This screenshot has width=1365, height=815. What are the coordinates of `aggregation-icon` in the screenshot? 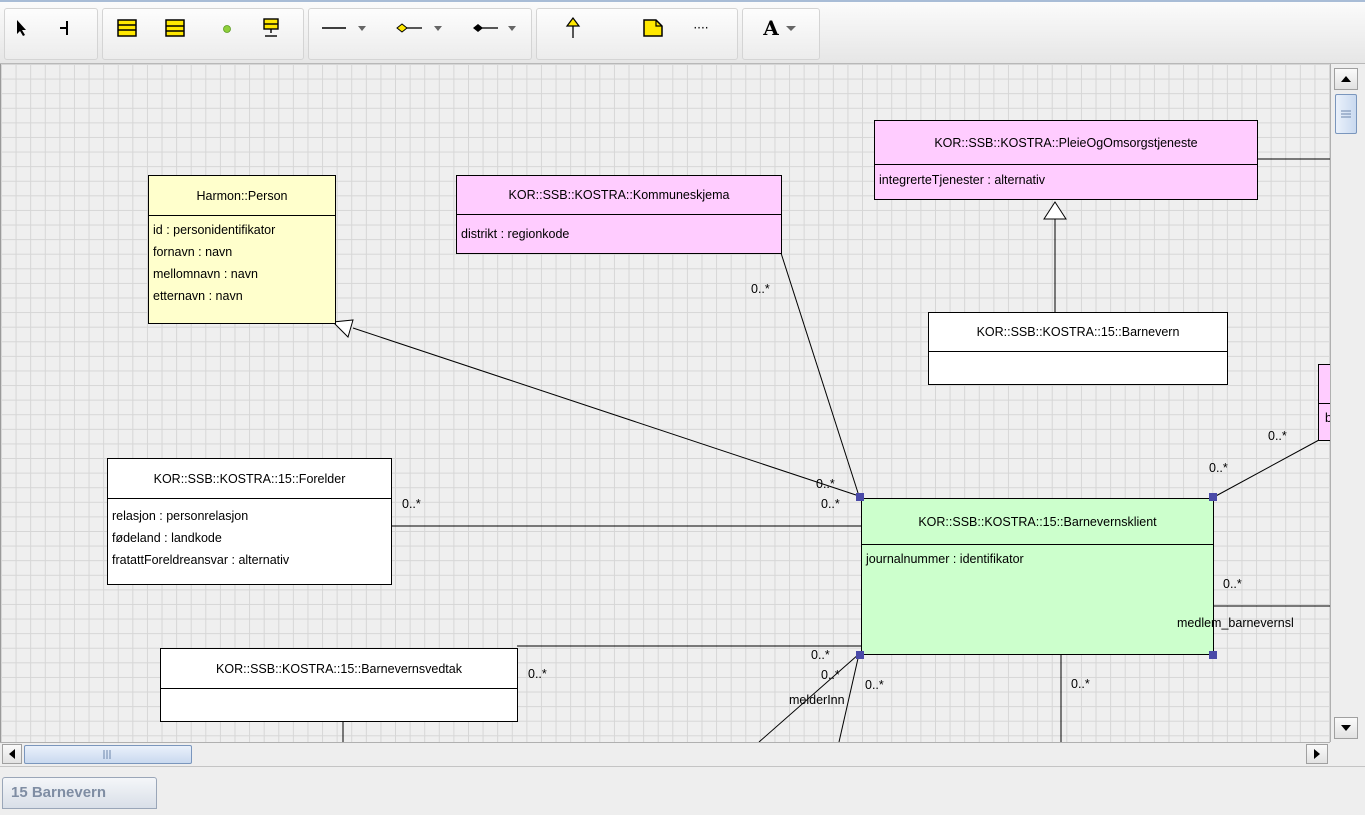 It's located at (423, 28).